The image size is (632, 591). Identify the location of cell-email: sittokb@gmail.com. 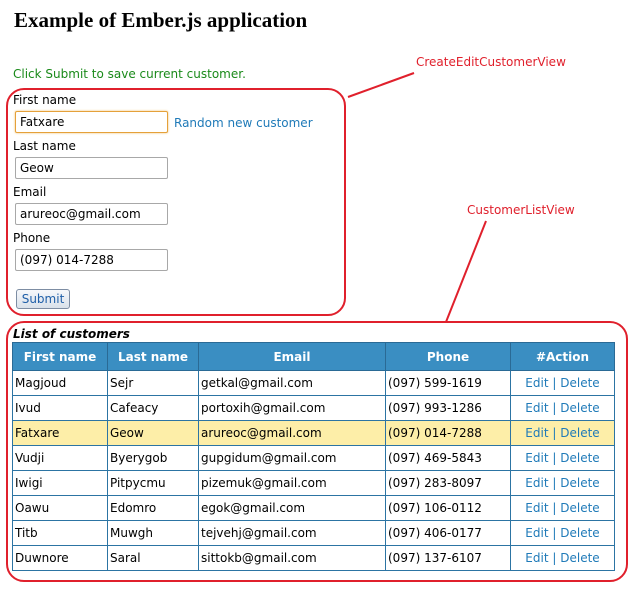
(292, 558).